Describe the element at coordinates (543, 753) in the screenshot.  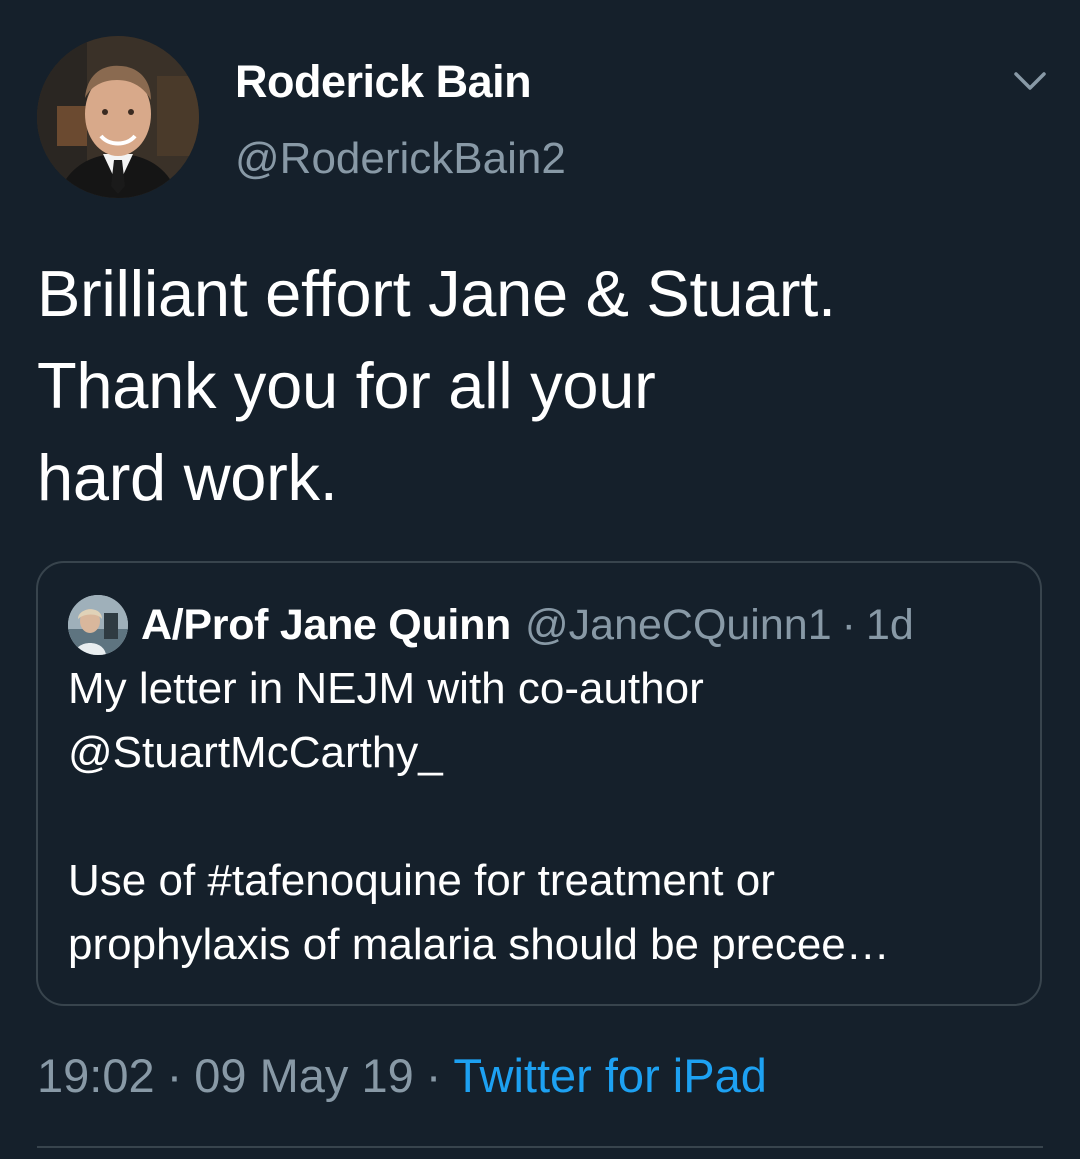
I see `quoted-text-mention: @StuartMcCarthy_` at that location.